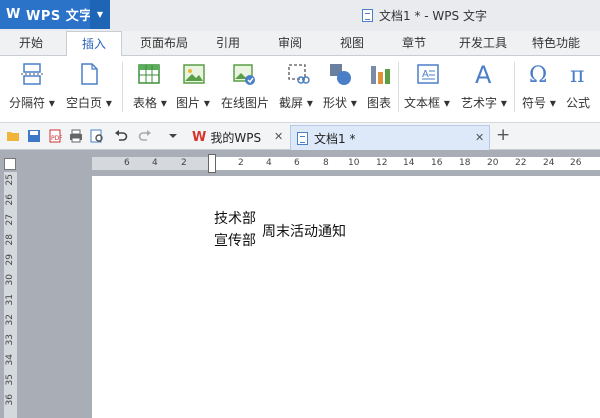 The width and height of the screenshot is (600, 418). What do you see at coordinates (164, 43) in the screenshot?
I see `tab-page-layout: 页面布局` at bounding box center [164, 43].